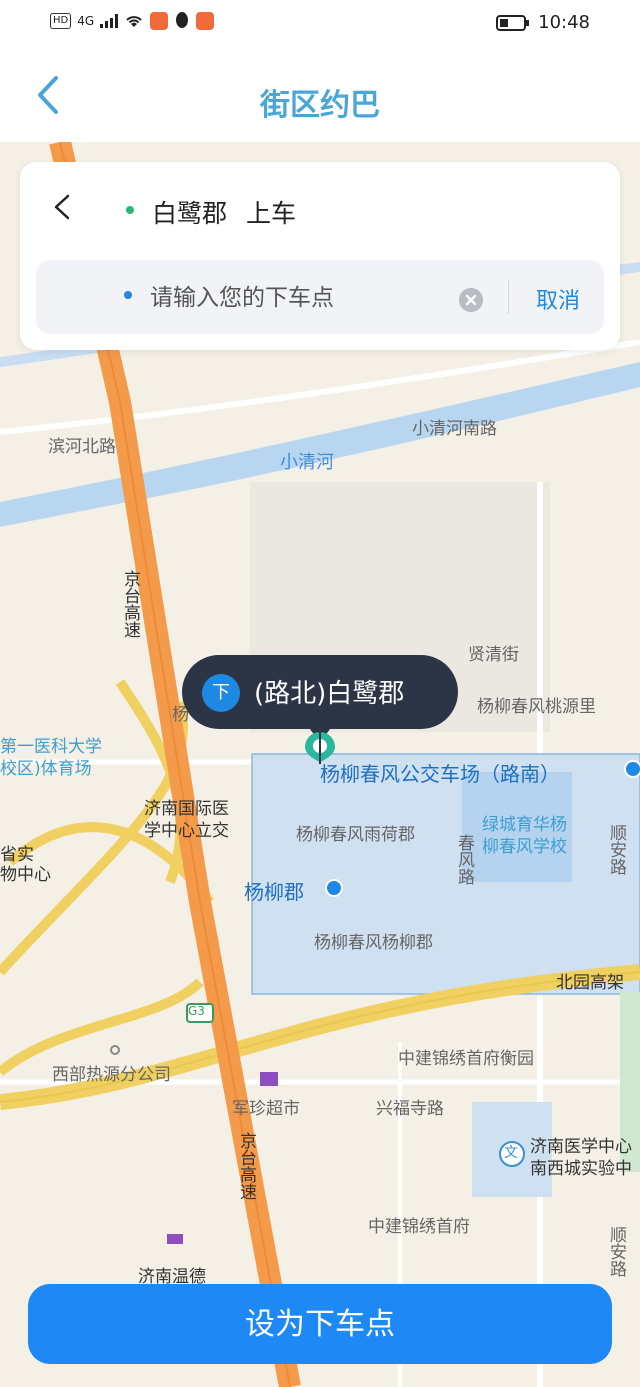 The width and height of the screenshot is (640, 1387). What do you see at coordinates (111, 1075) in the screenshot?
I see `map-label-xibu: 西部热源分公司` at bounding box center [111, 1075].